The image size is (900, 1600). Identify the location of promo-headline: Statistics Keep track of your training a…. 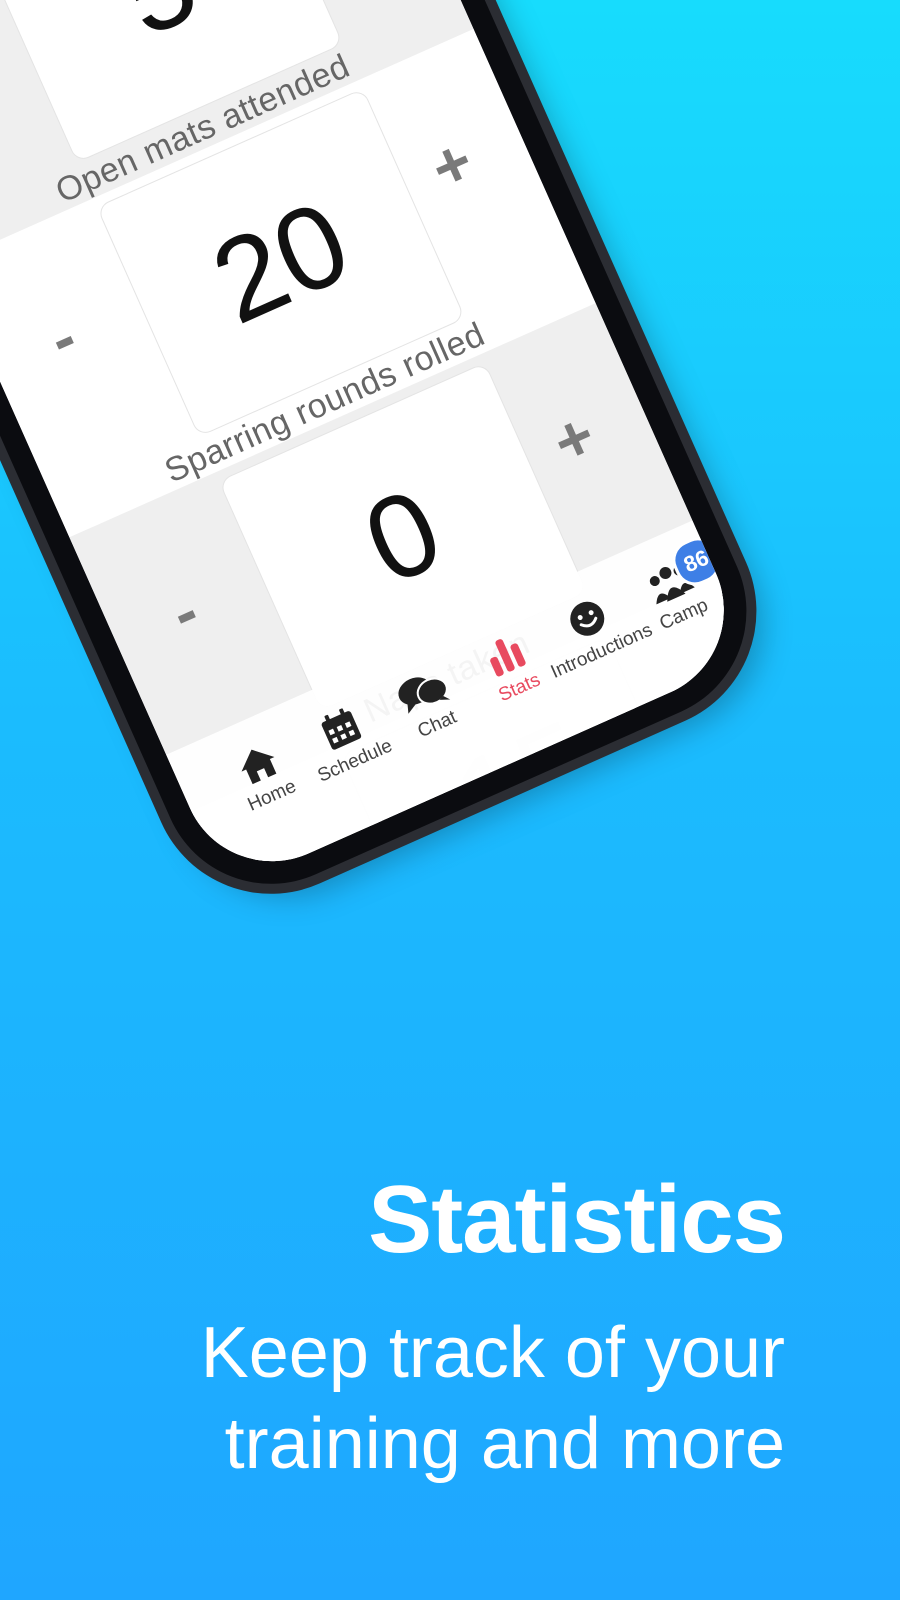
(493, 1327).